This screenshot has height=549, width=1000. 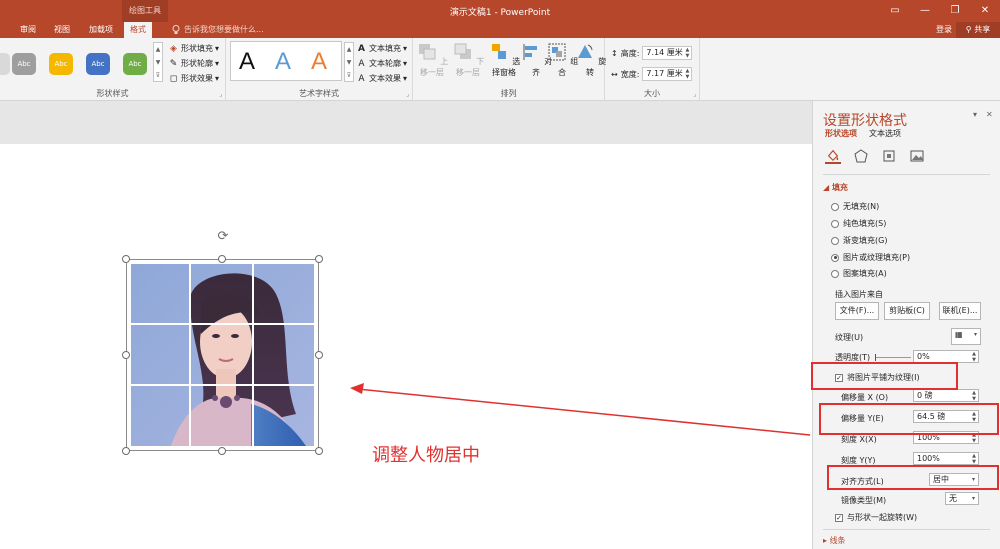 I want to click on tab-format: 格式, so click(x=138, y=30).